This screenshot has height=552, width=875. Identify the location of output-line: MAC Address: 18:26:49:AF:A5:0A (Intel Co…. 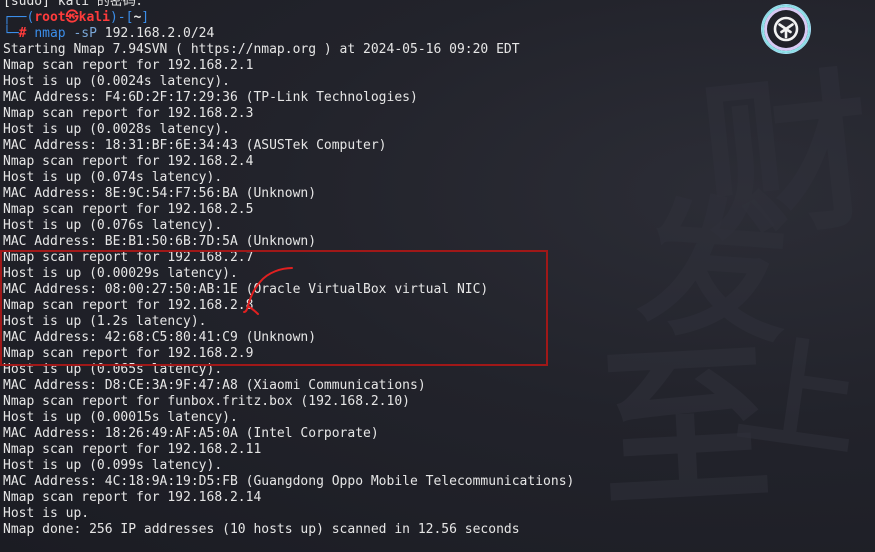
(191, 433).